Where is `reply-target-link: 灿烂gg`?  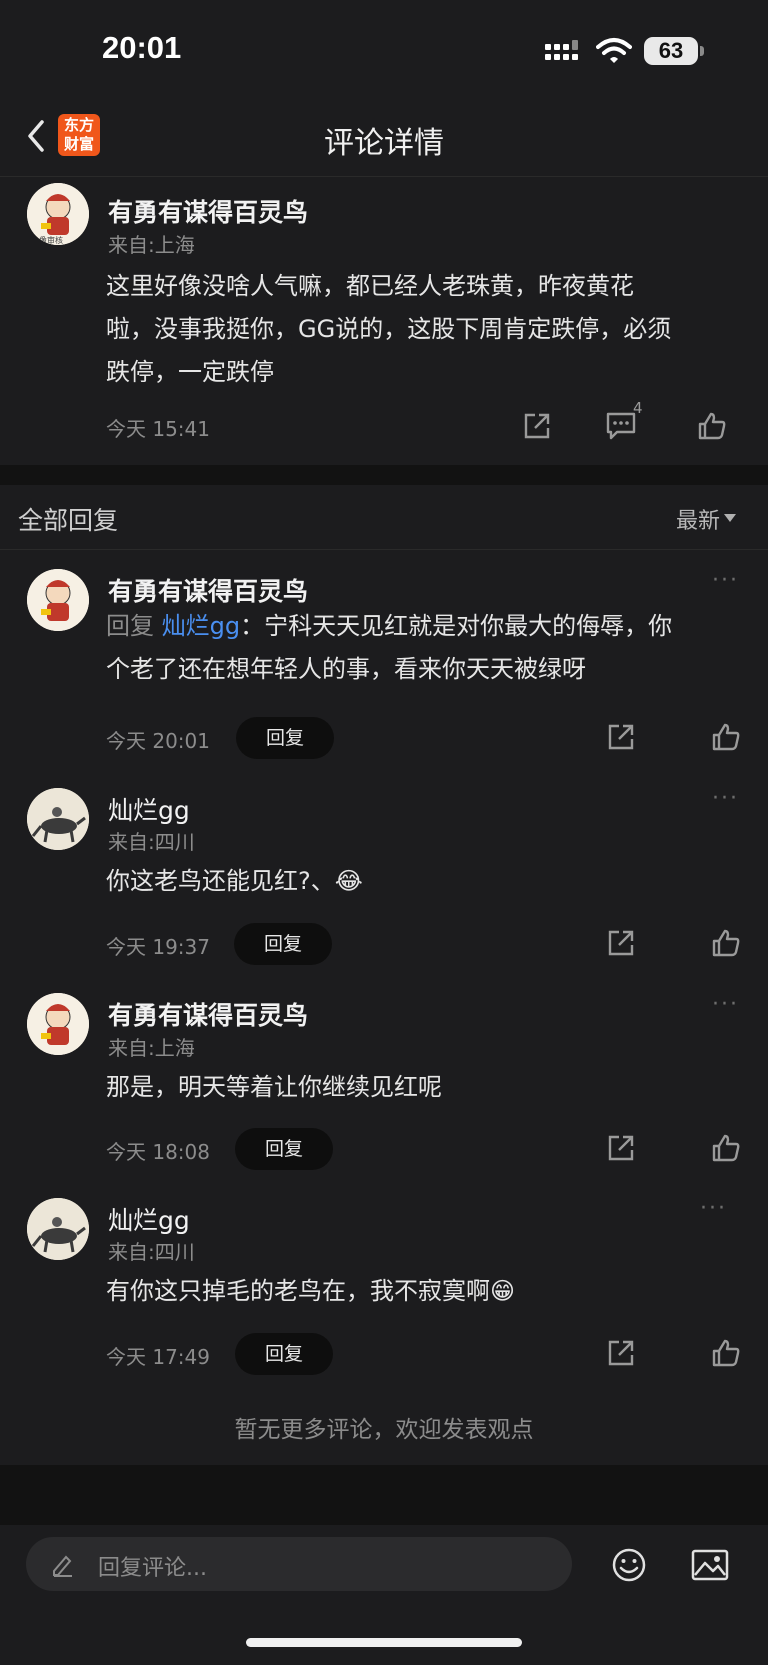
reply-target-link: 灿烂gg is located at coordinates (201, 626).